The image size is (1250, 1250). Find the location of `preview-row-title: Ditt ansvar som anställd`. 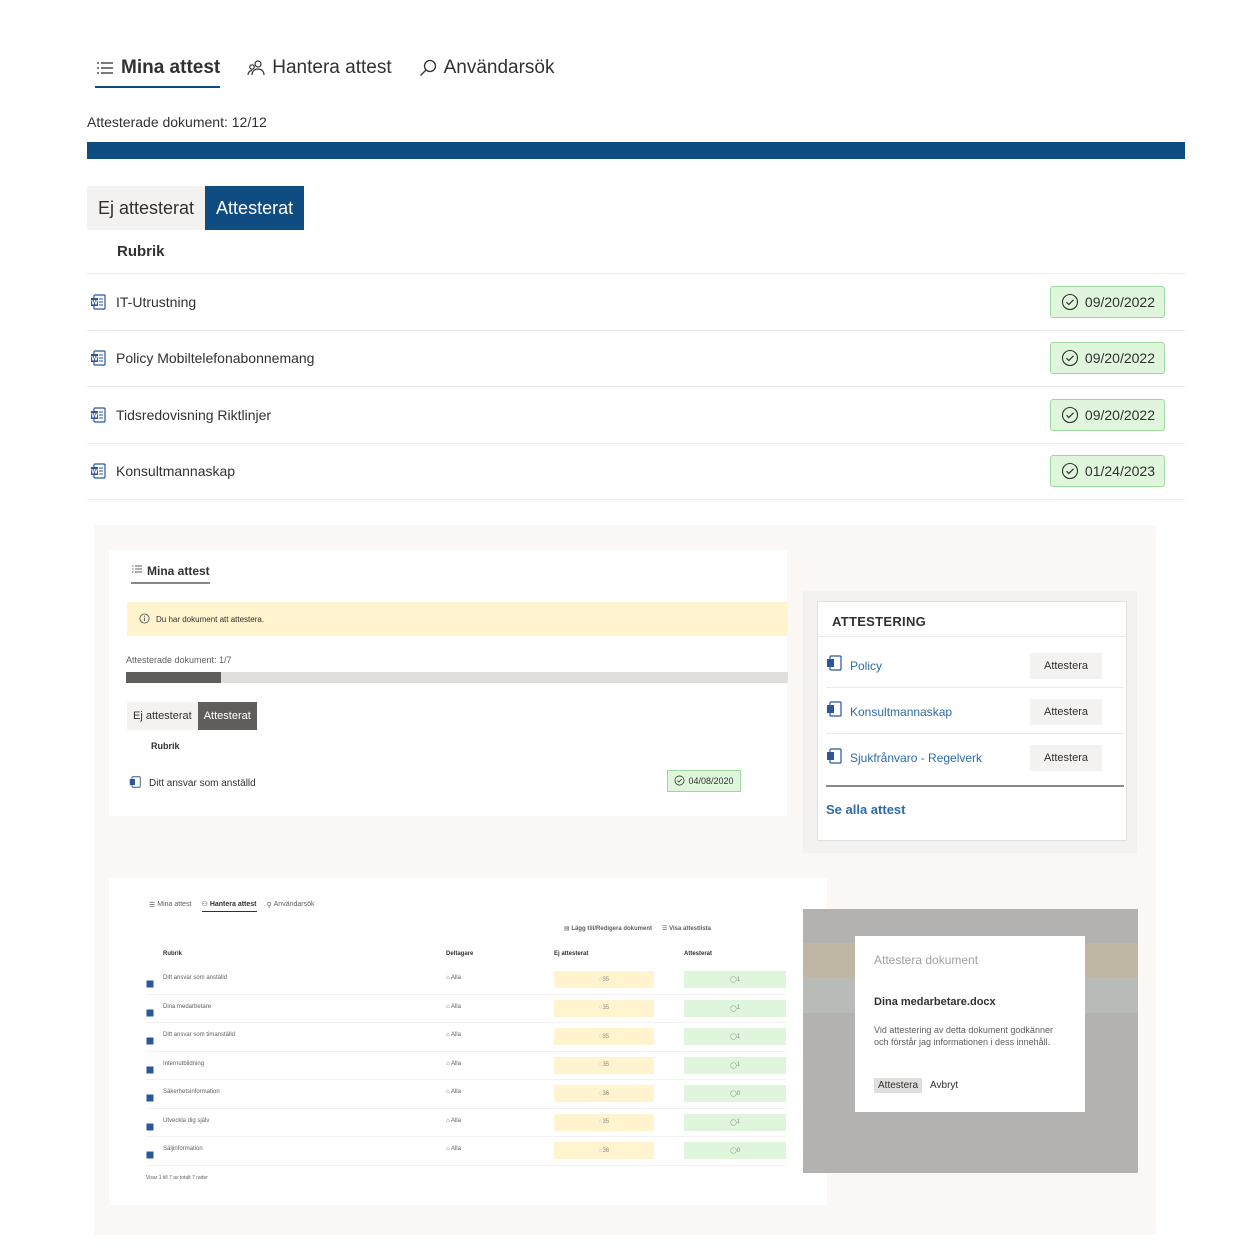

preview-row-title: Ditt ansvar som anställd is located at coordinates (202, 783).